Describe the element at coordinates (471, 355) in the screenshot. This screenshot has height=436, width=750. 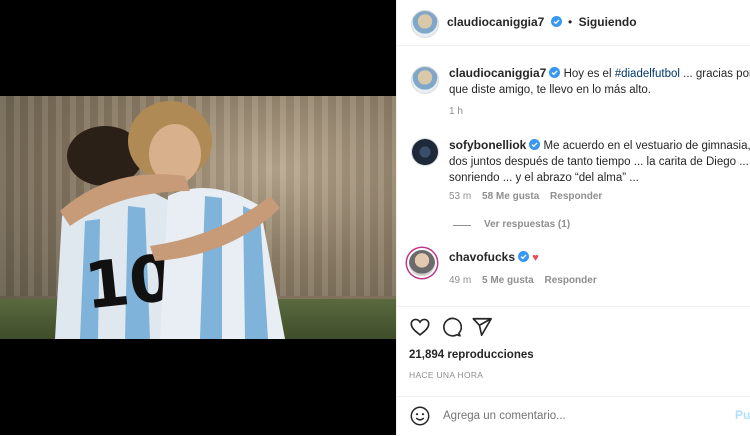
I see `views-count: 21,894 reproducciones` at that location.